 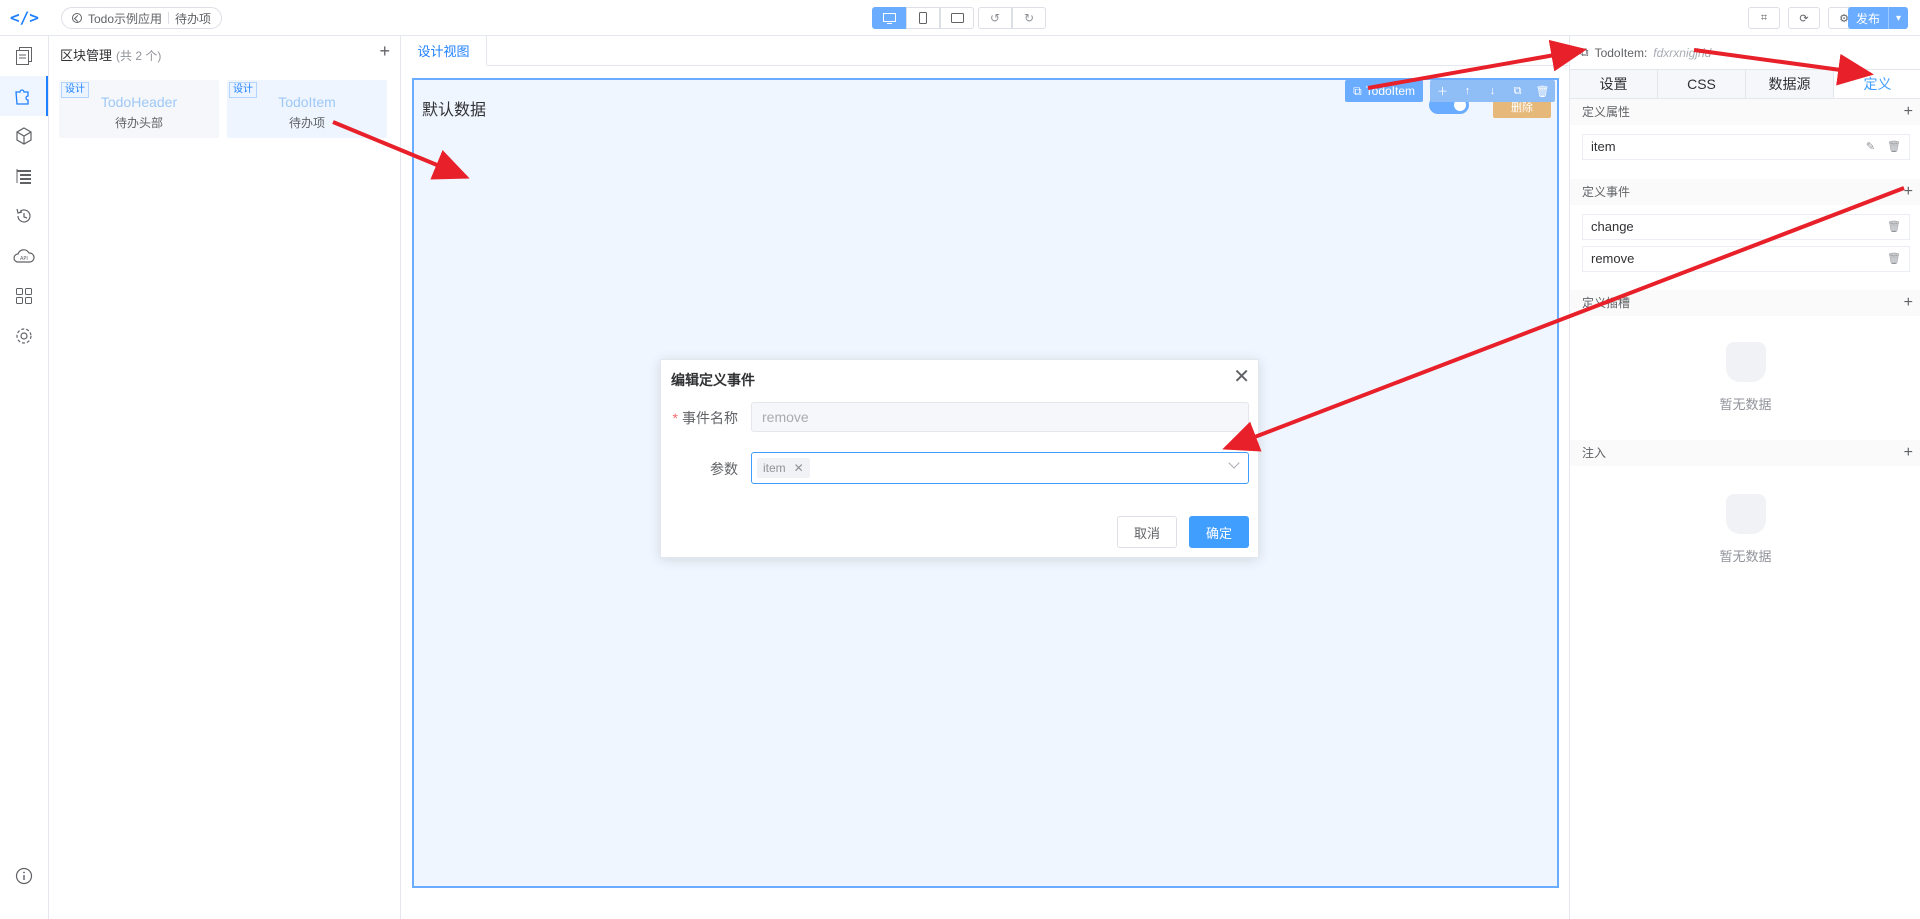 I want to click on desktop-view-button, so click(x=889, y=18).